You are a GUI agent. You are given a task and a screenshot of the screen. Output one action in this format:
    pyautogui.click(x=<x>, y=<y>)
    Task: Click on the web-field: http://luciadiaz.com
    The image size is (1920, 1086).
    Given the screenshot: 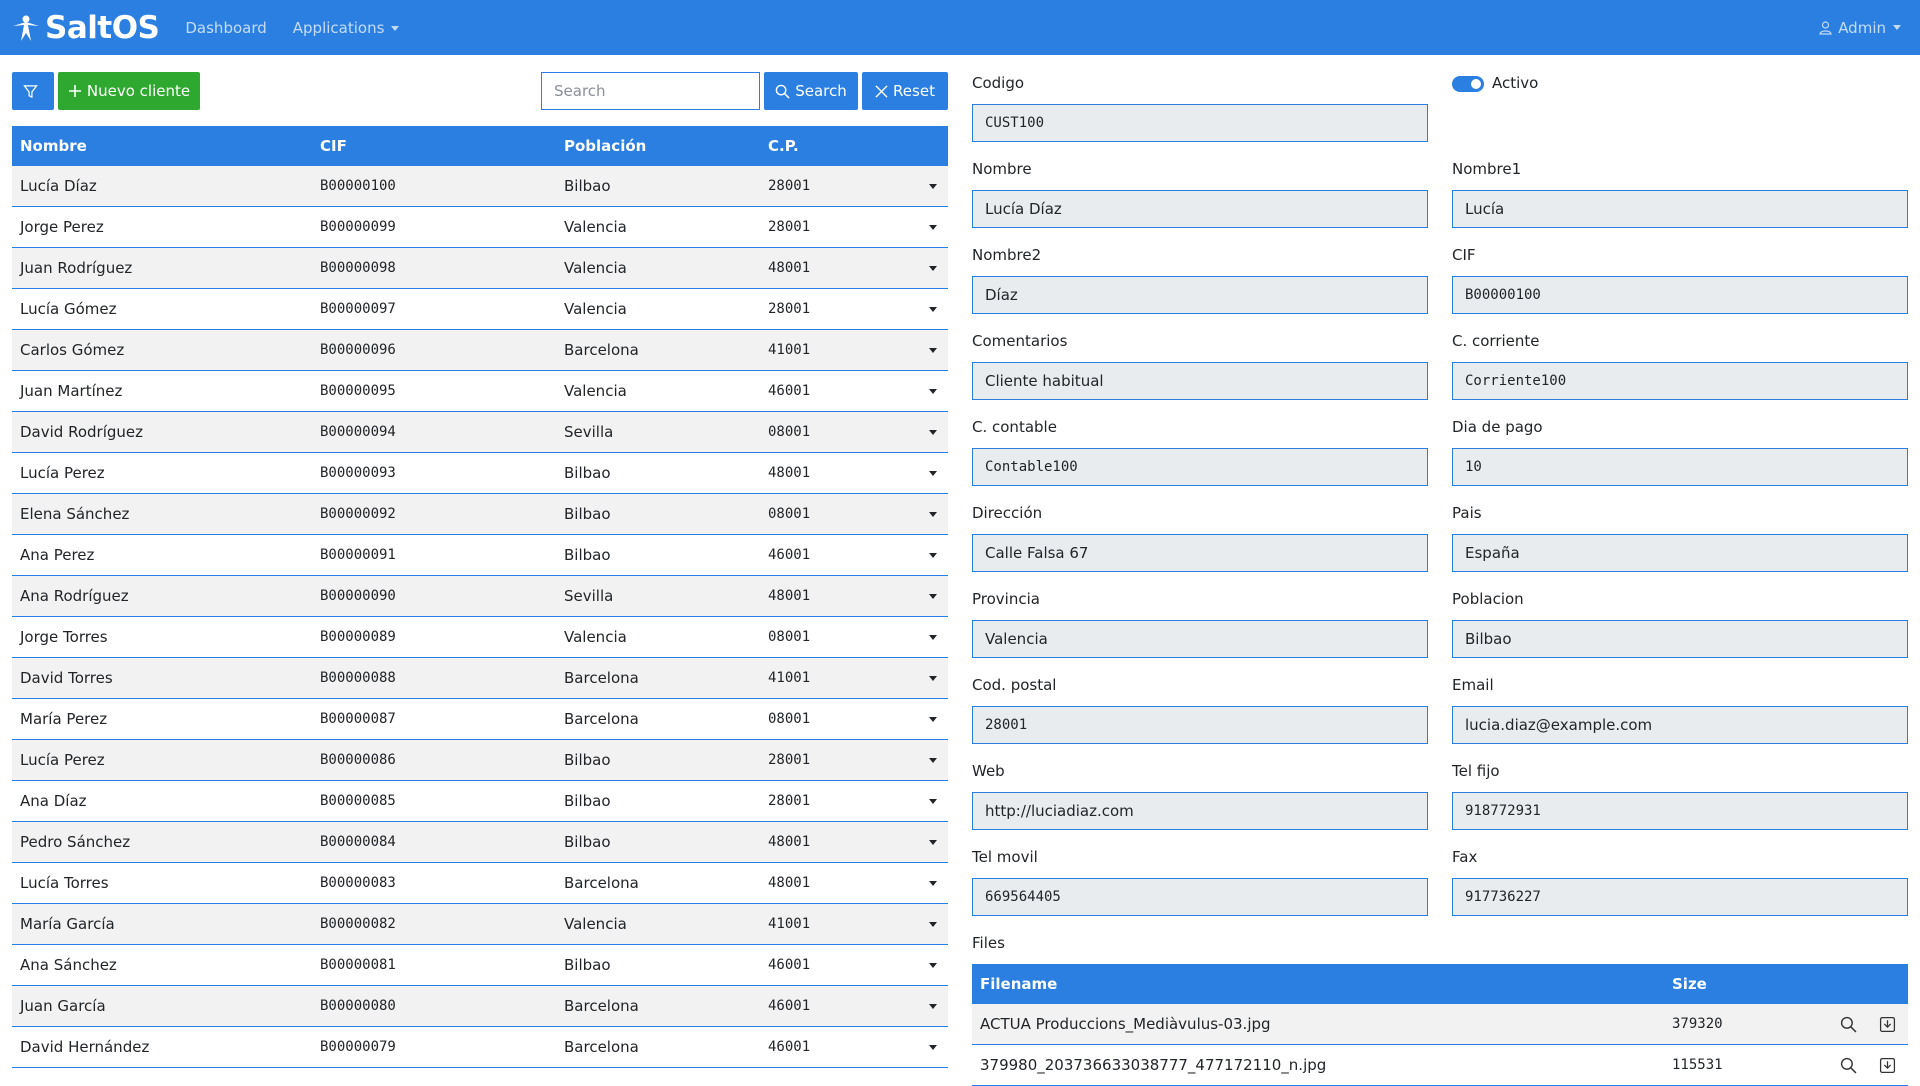 What is the action you would take?
    pyautogui.click(x=1200, y=811)
    